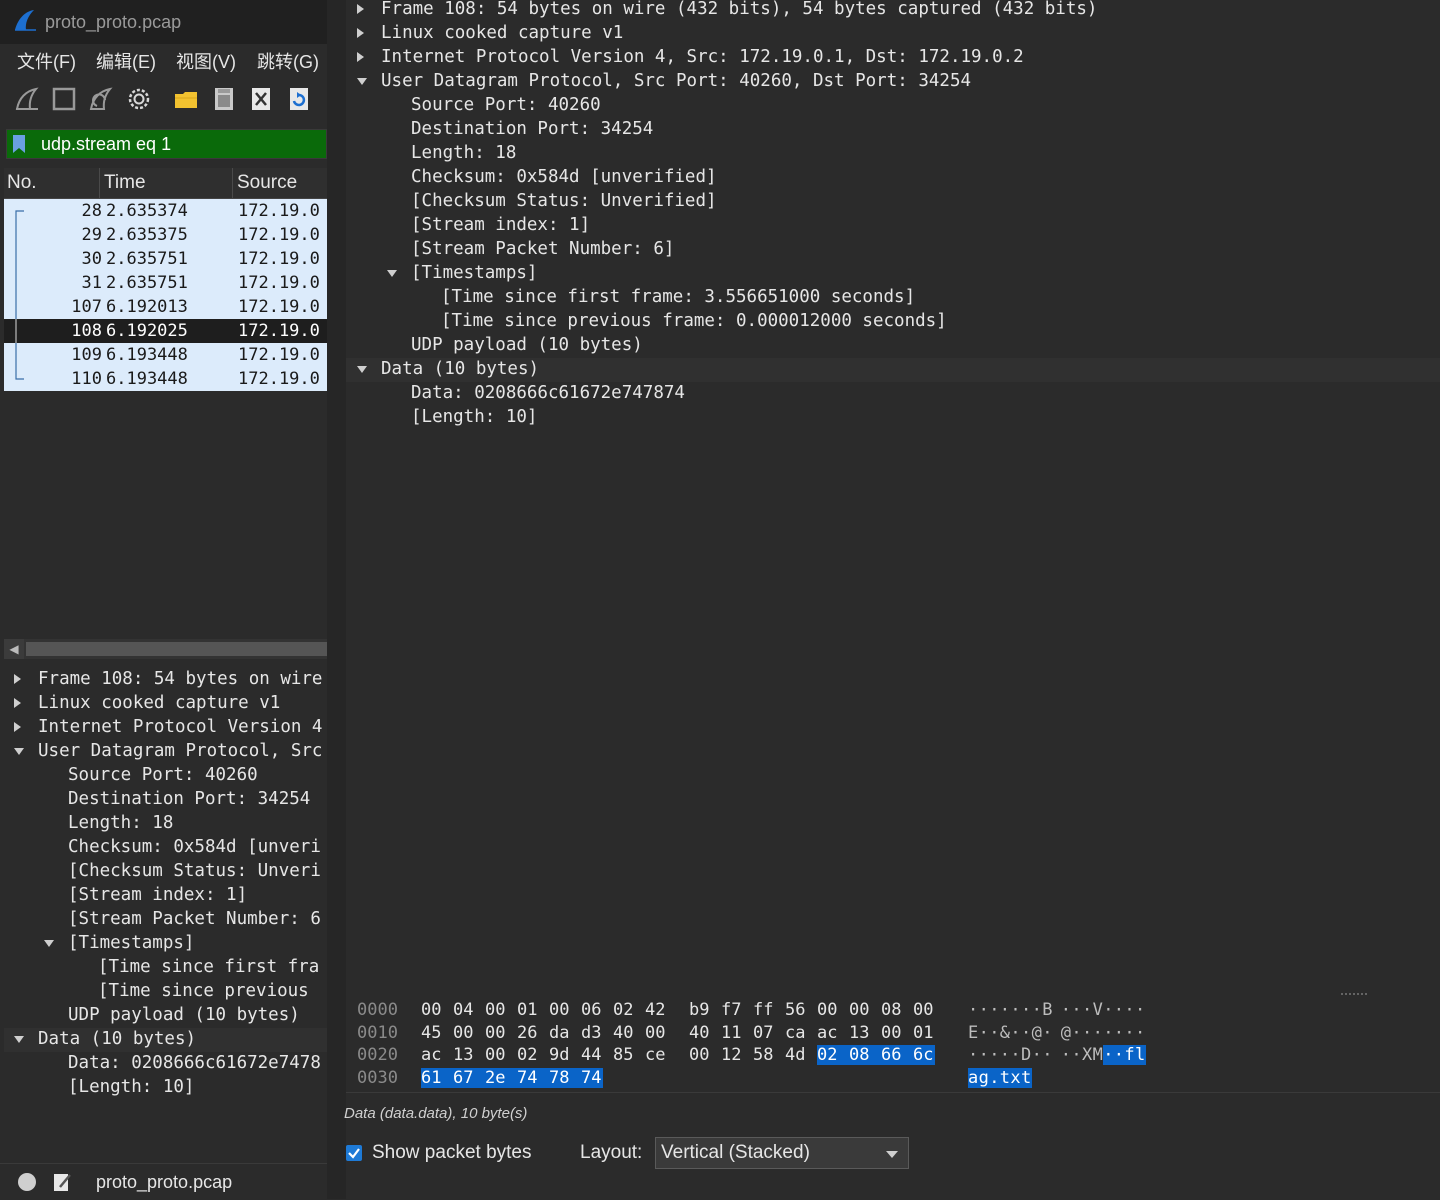 This screenshot has width=1440, height=1200. Describe the element at coordinates (527, 1033) in the screenshot. I see `hex-byte: 26` at that location.